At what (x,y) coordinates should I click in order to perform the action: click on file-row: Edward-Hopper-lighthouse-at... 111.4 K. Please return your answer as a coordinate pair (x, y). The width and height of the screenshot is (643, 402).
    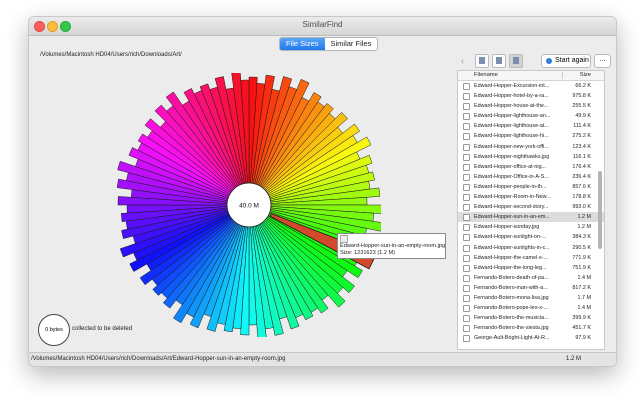
    Looking at the image, I should click on (531, 126).